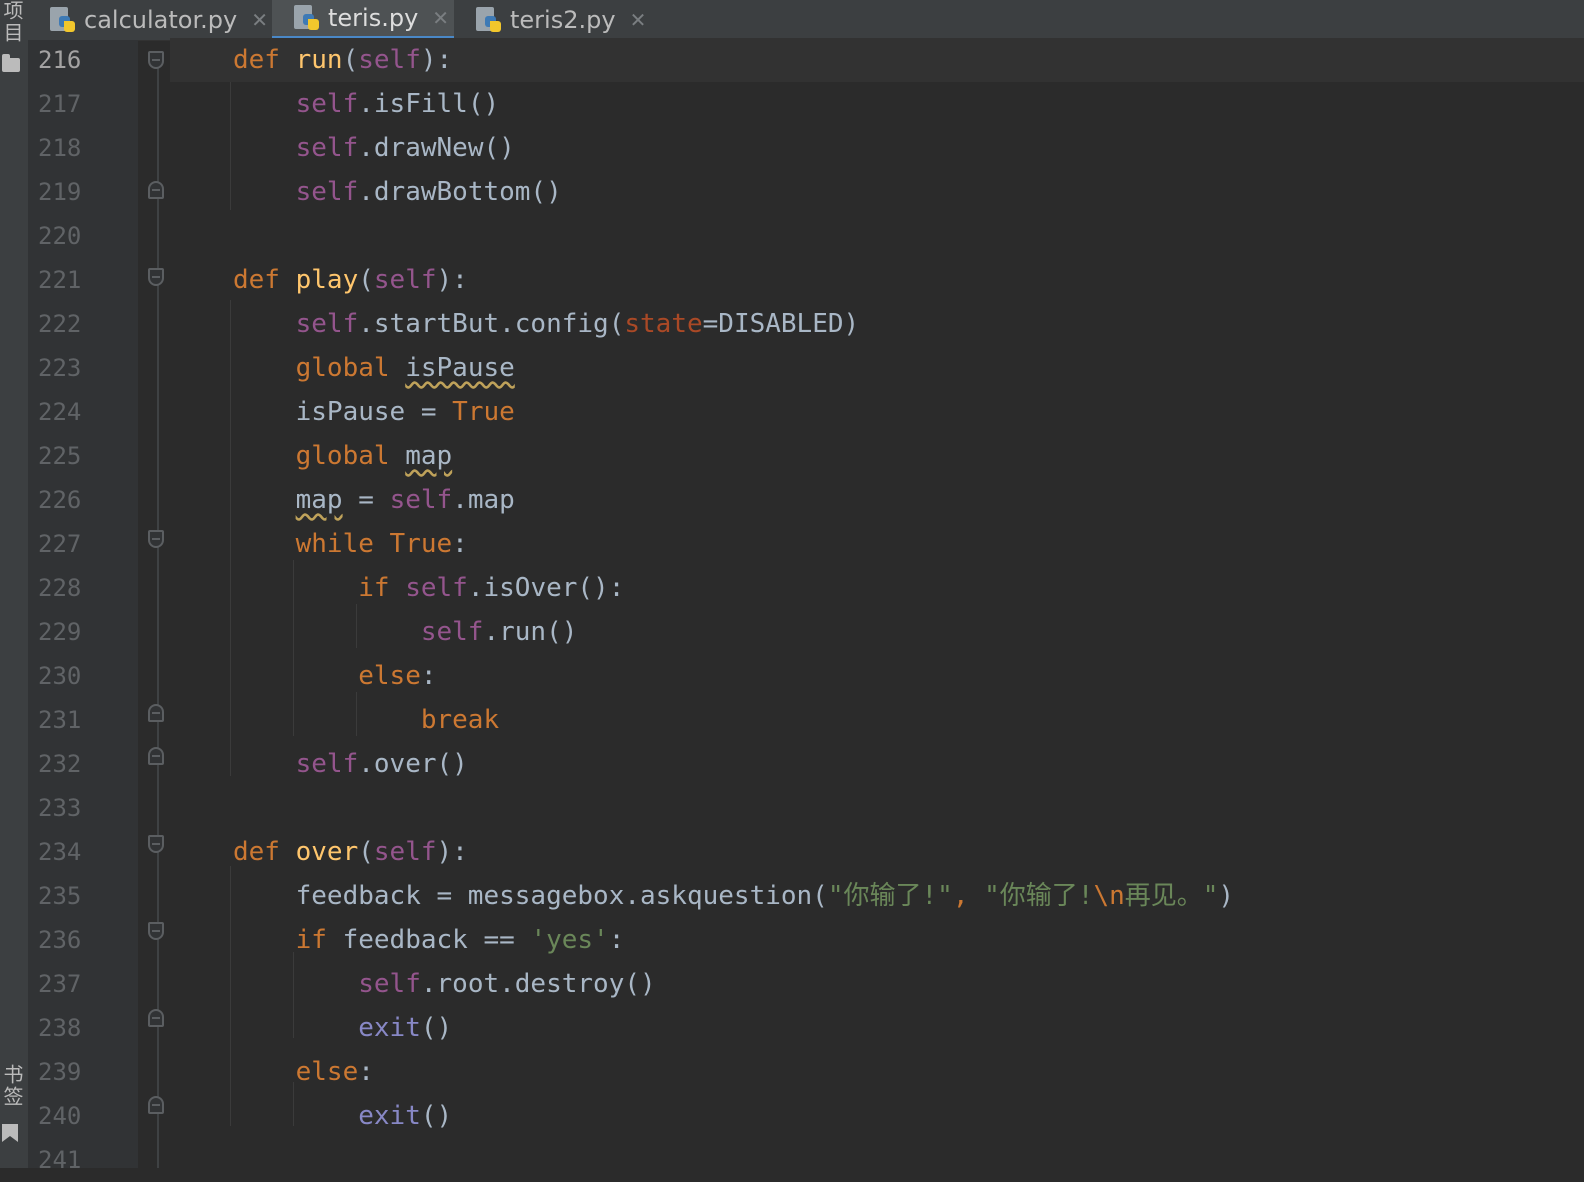  What do you see at coordinates (382, 588) in the screenshot?
I see `code-token: if` at bounding box center [382, 588].